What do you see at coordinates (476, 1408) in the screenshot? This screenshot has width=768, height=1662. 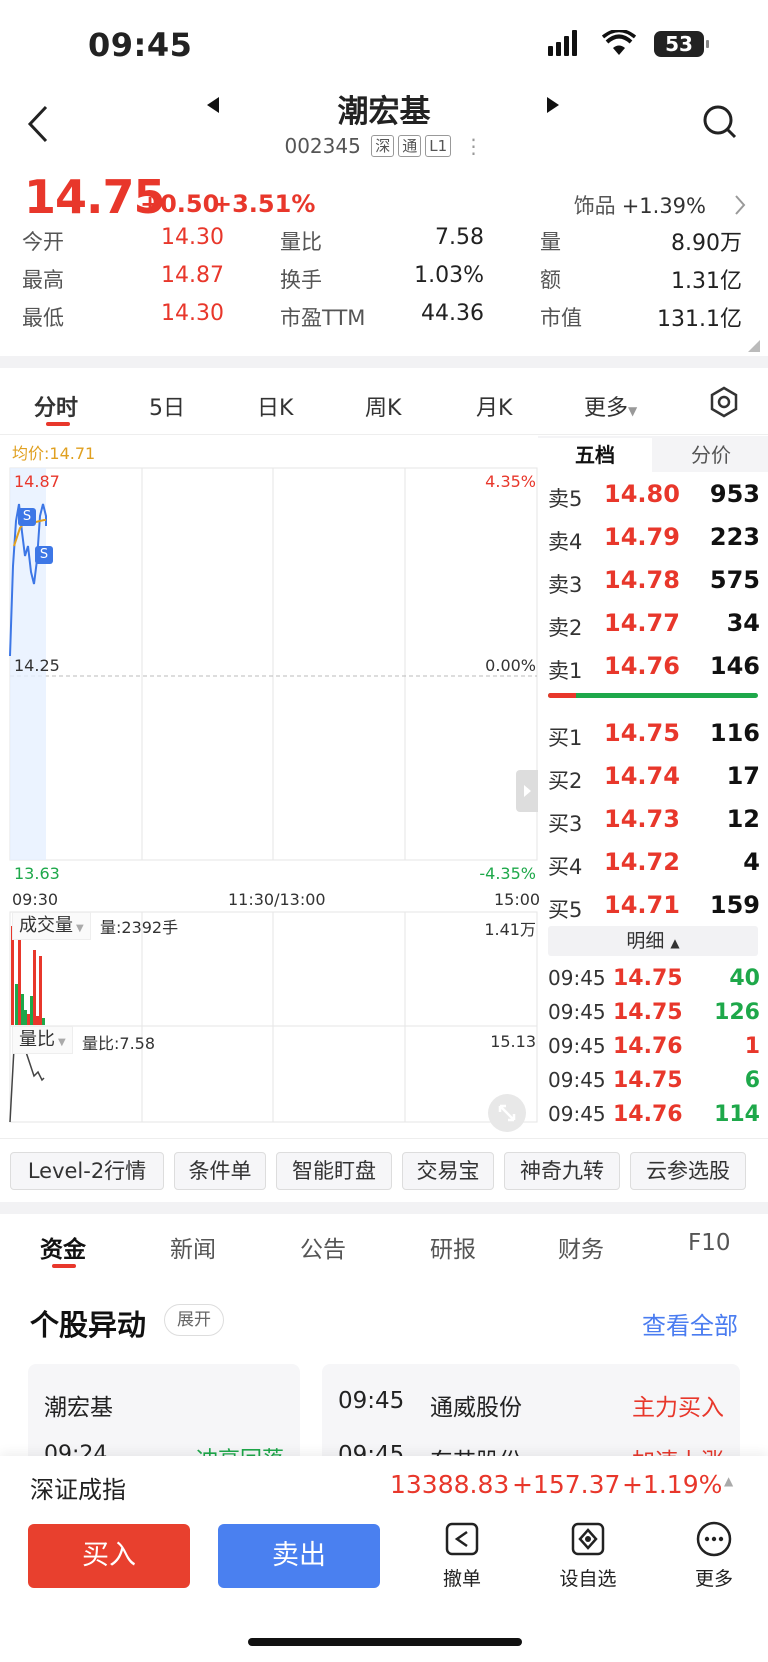 I see `anomaly-right-name-1: 通威股份` at bounding box center [476, 1408].